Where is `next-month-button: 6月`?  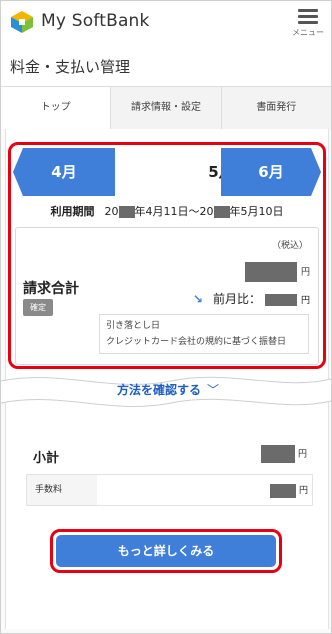 next-month-button: 6月 is located at coordinates (271, 172).